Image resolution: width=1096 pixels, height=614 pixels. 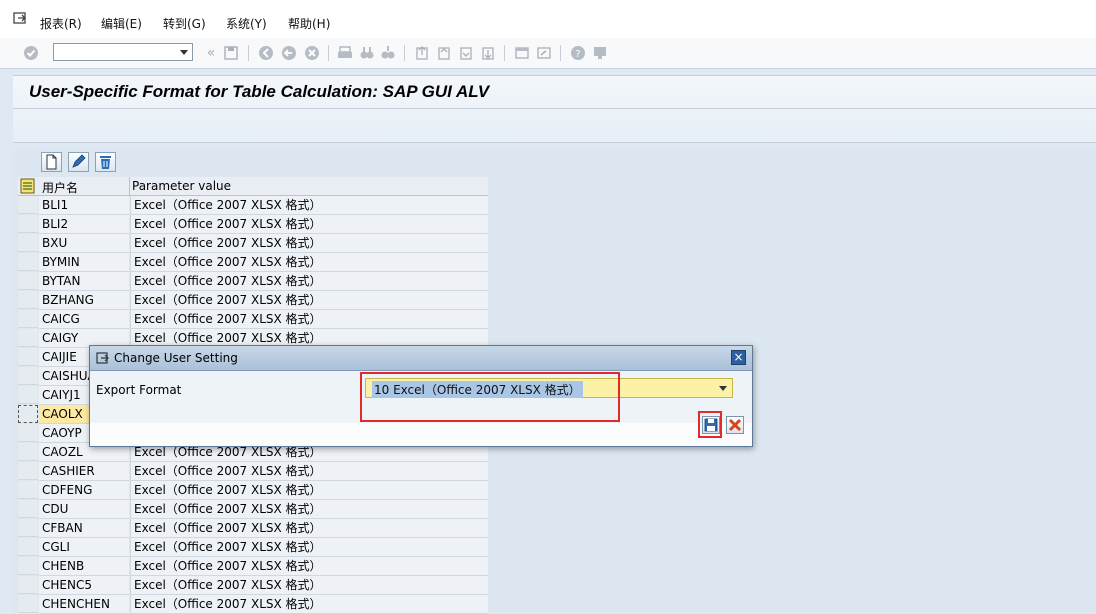 What do you see at coordinates (105, 162) in the screenshot?
I see `delete-button` at bounding box center [105, 162].